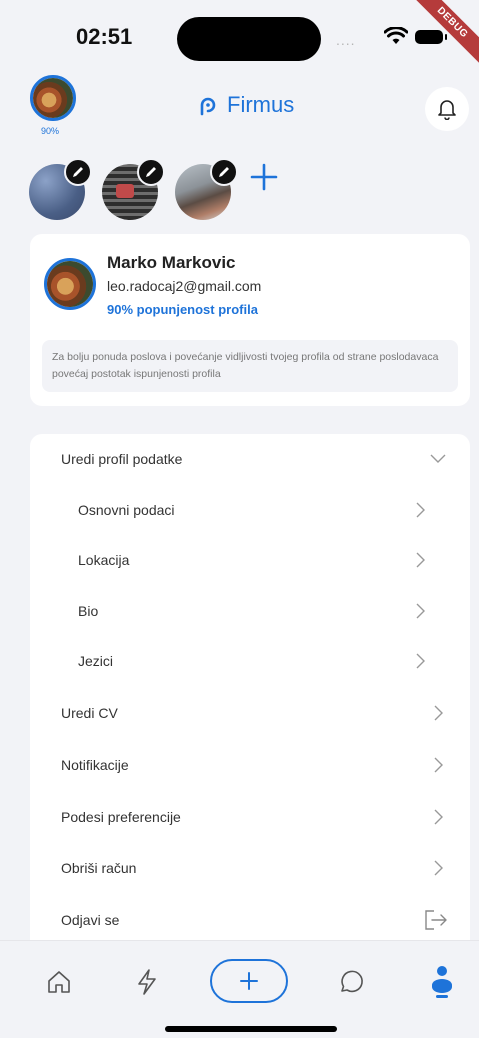 This screenshot has width=479, height=1038. I want to click on add-photo-button, so click(264, 177).